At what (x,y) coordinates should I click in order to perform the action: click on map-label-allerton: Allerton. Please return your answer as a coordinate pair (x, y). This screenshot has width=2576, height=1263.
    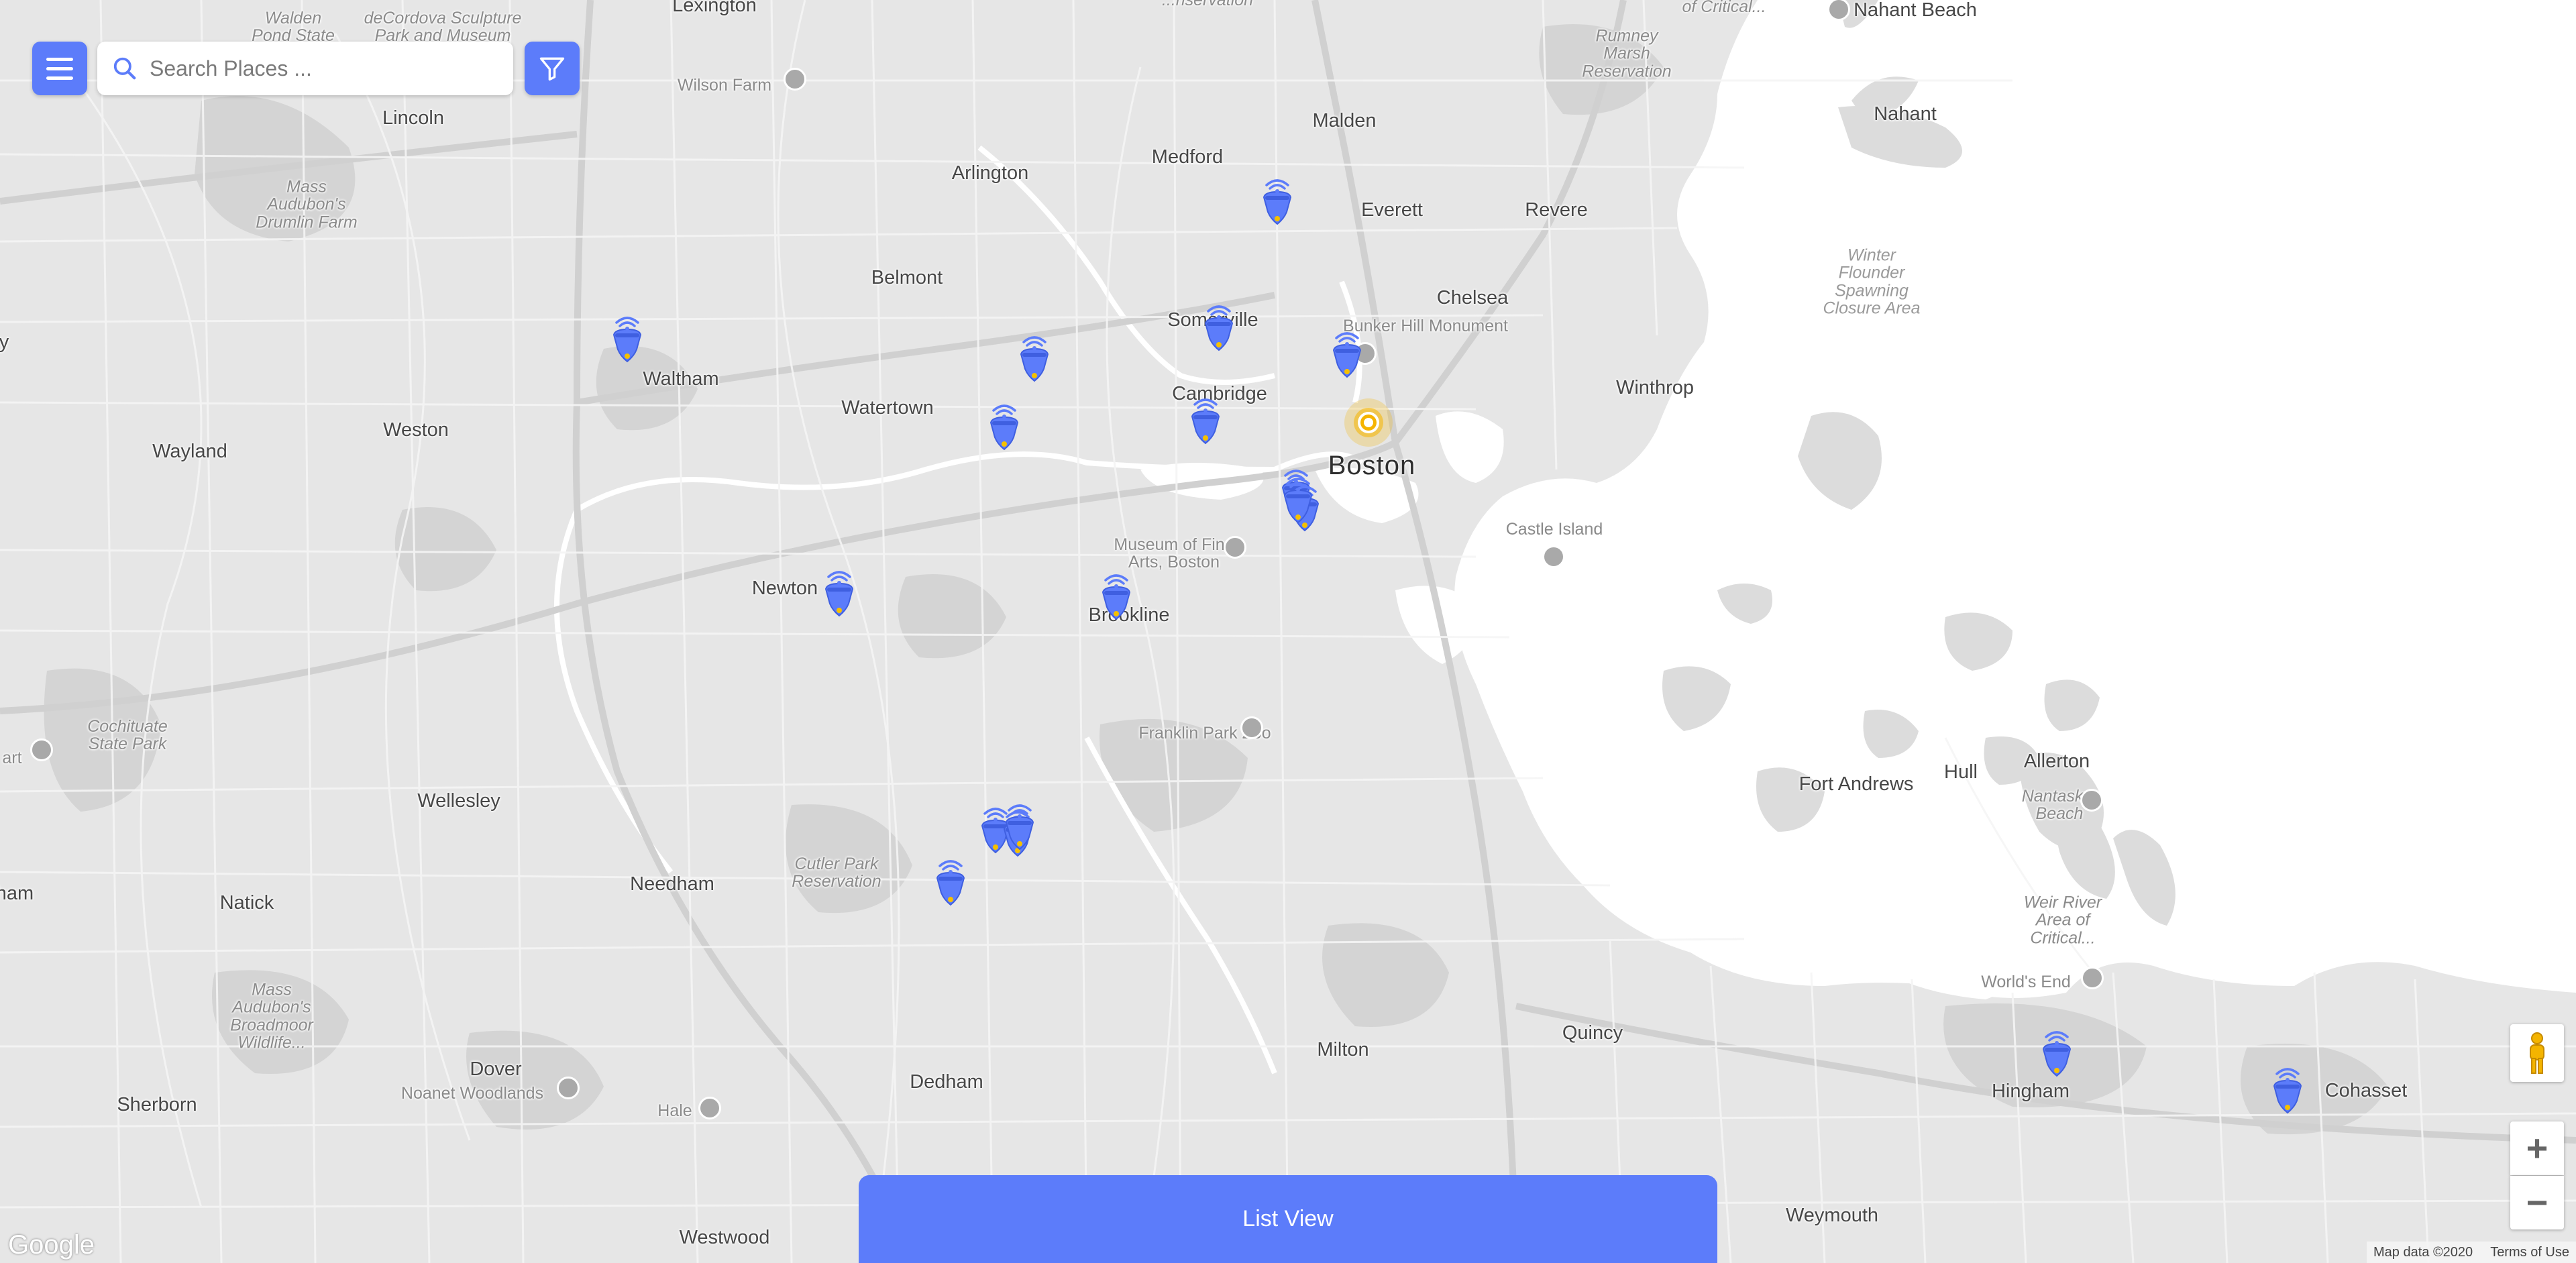
    Looking at the image, I should click on (2056, 761).